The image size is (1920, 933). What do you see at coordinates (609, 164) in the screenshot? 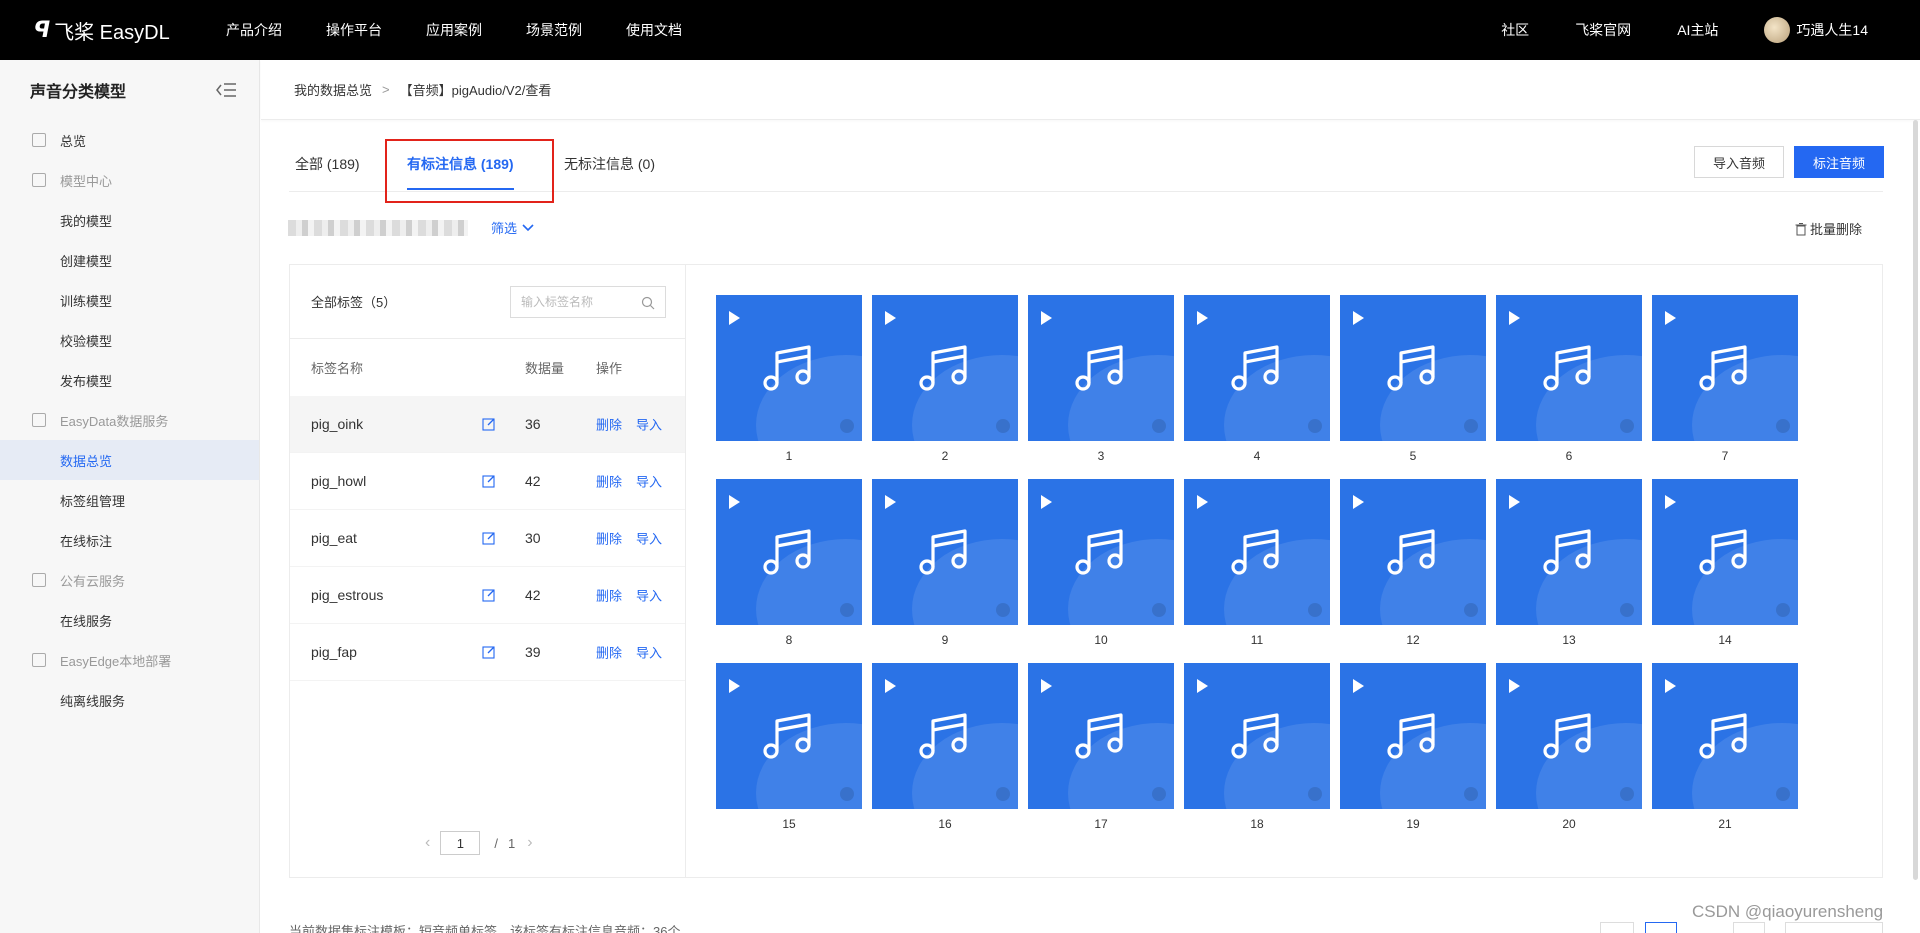
I see `tab-unlabeled: 无标注信息 (0)` at bounding box center [609, 164].